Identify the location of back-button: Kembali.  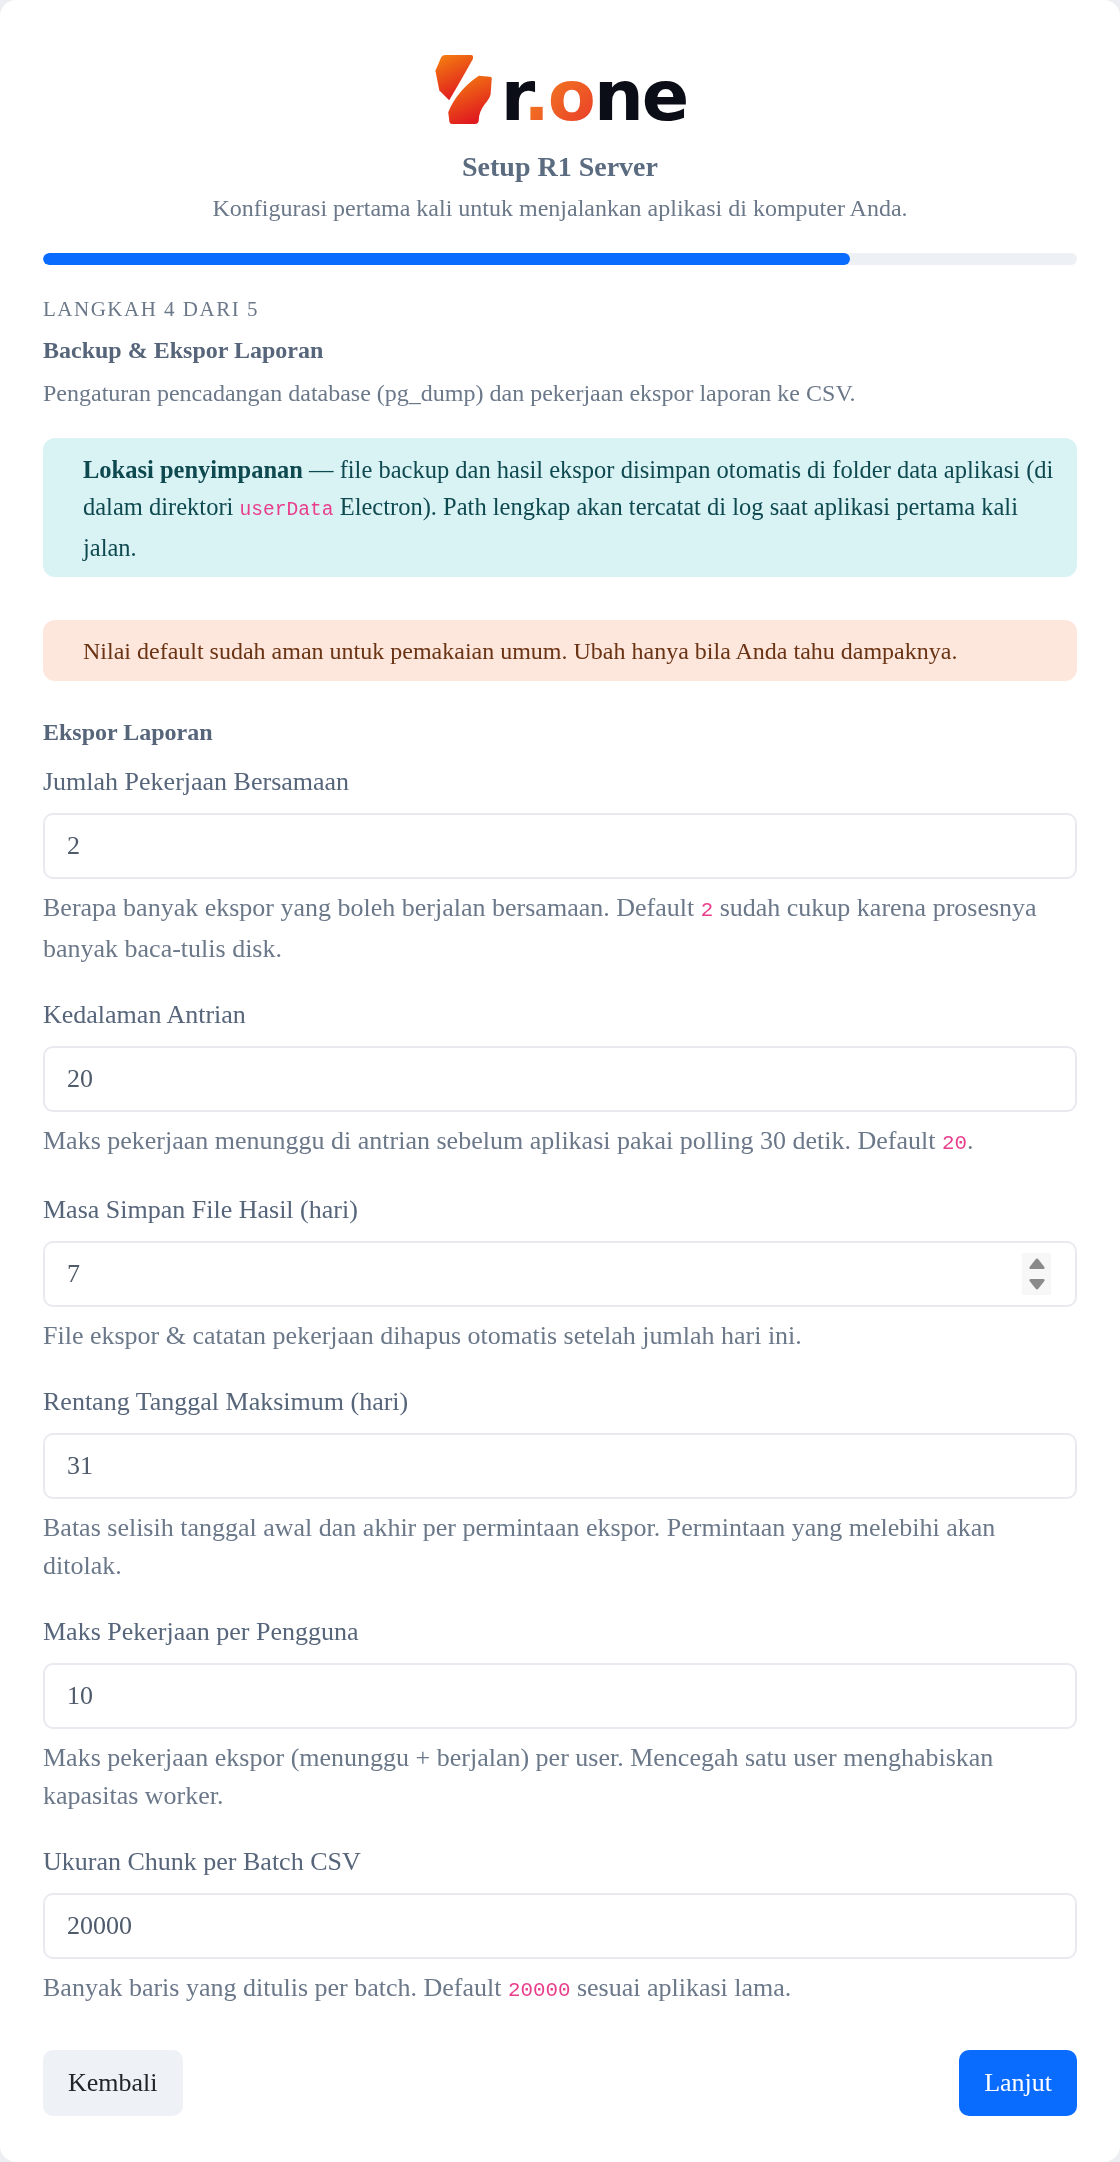
(113, 2083).